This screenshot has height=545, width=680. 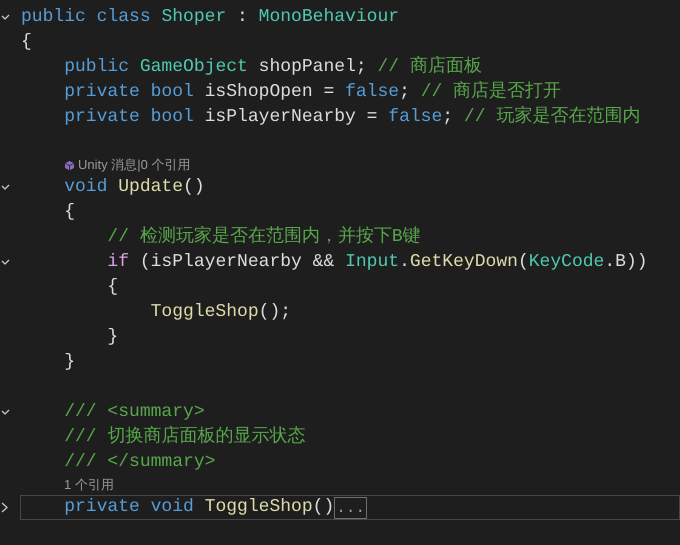 I want to click on code-line: void Update(), so click(x=134, y=187).